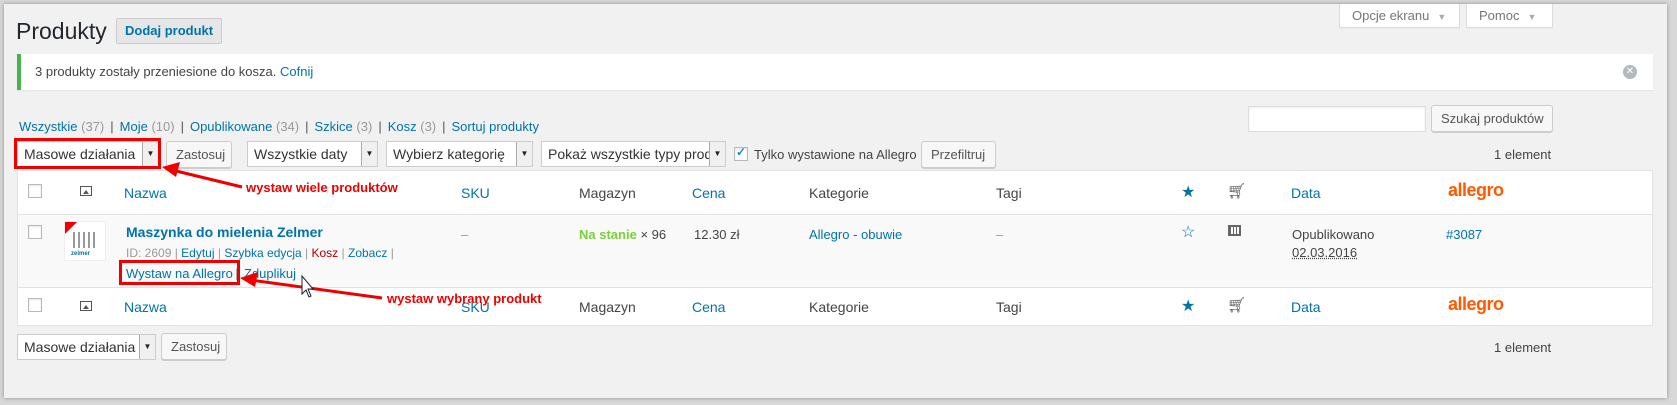 This screenshot has height=405, width=1677. What do you see at coordinates (171, 169) in the screenshot?
I see `arrow-head-bulk` at bounding box center [171, 169].